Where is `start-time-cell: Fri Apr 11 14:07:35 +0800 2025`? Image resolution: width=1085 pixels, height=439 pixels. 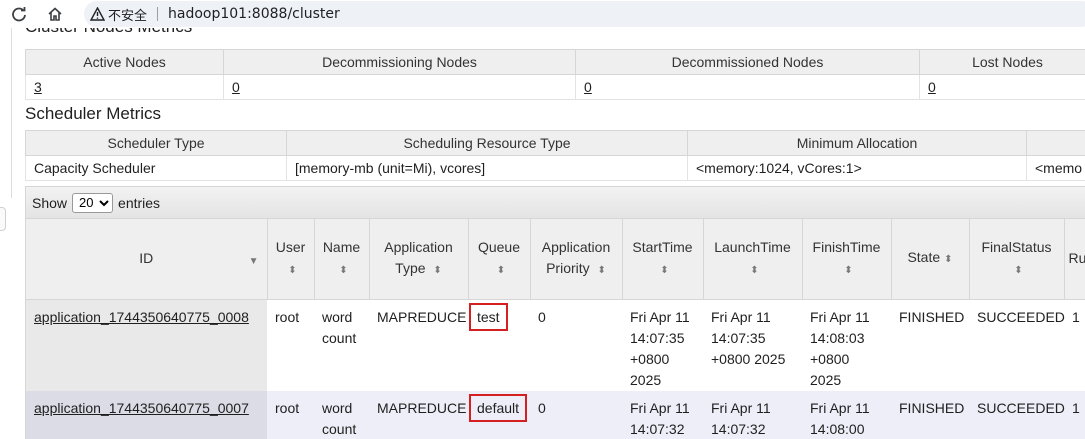 start-time-cell: Fri Apr 11 14:07:35 +0800 2025 is located at coordinates (660, 348).